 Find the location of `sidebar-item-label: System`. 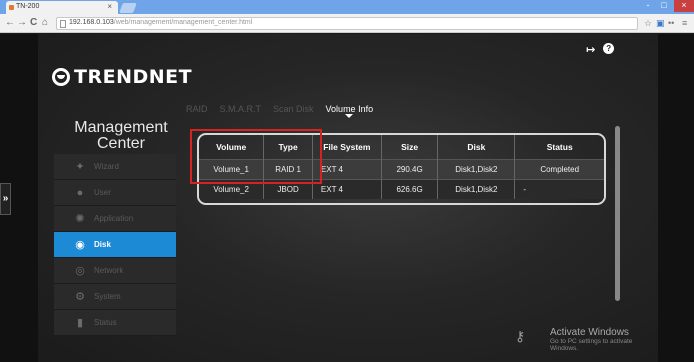

sidebar-item-label: System is located at coordinates (107, 296).